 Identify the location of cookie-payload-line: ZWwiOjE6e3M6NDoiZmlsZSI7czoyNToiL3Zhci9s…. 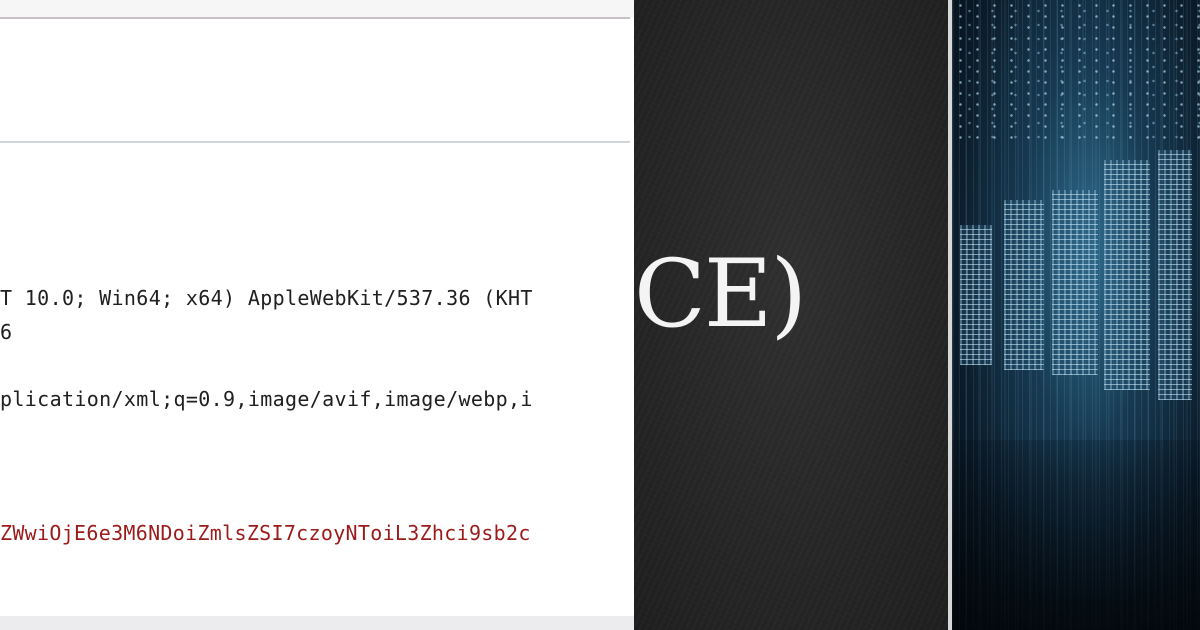
(265, 533).